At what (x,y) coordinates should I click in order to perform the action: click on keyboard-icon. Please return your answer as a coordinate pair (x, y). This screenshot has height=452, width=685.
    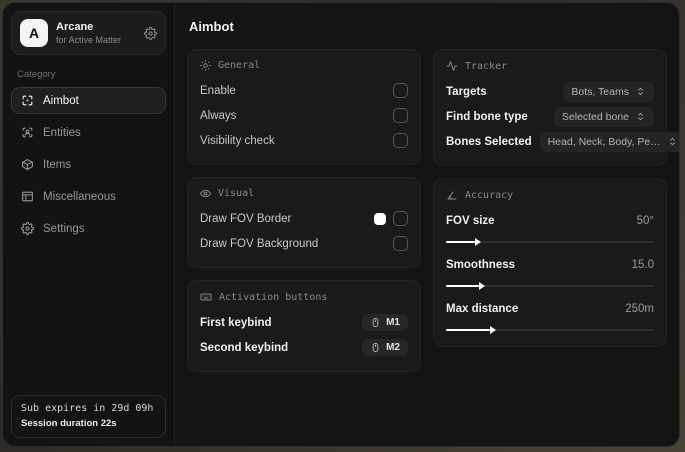
    Looking at the image, I should click on (206, 297).